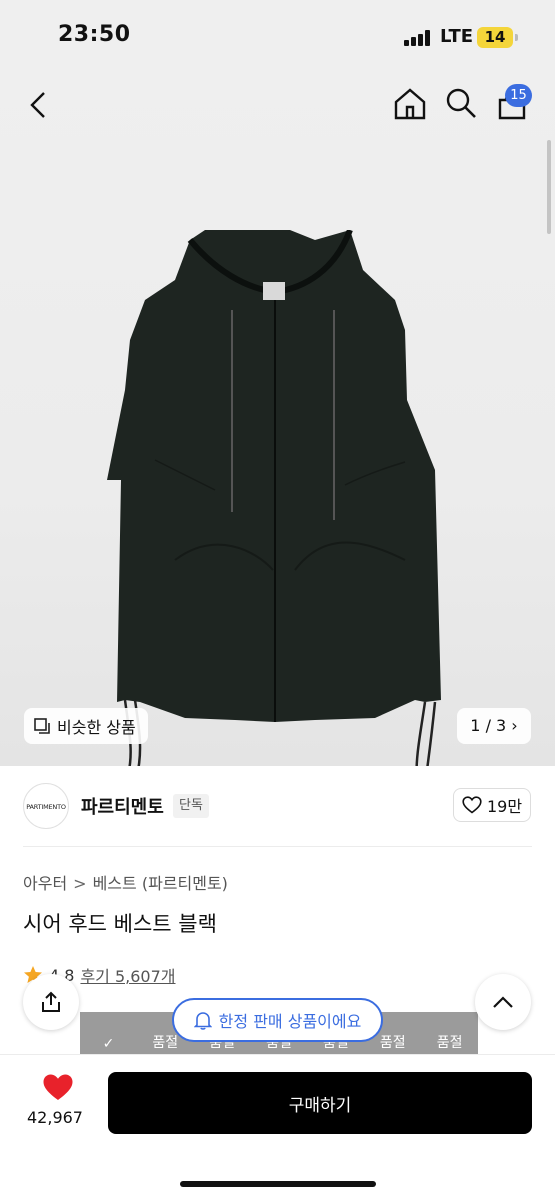 Image resolution: width=555 pixels, height=1200 pixels. Describe the element at coordinates (127, 975) in the screenshot. I see `review-count-link: 후기 5,607개` at that location.